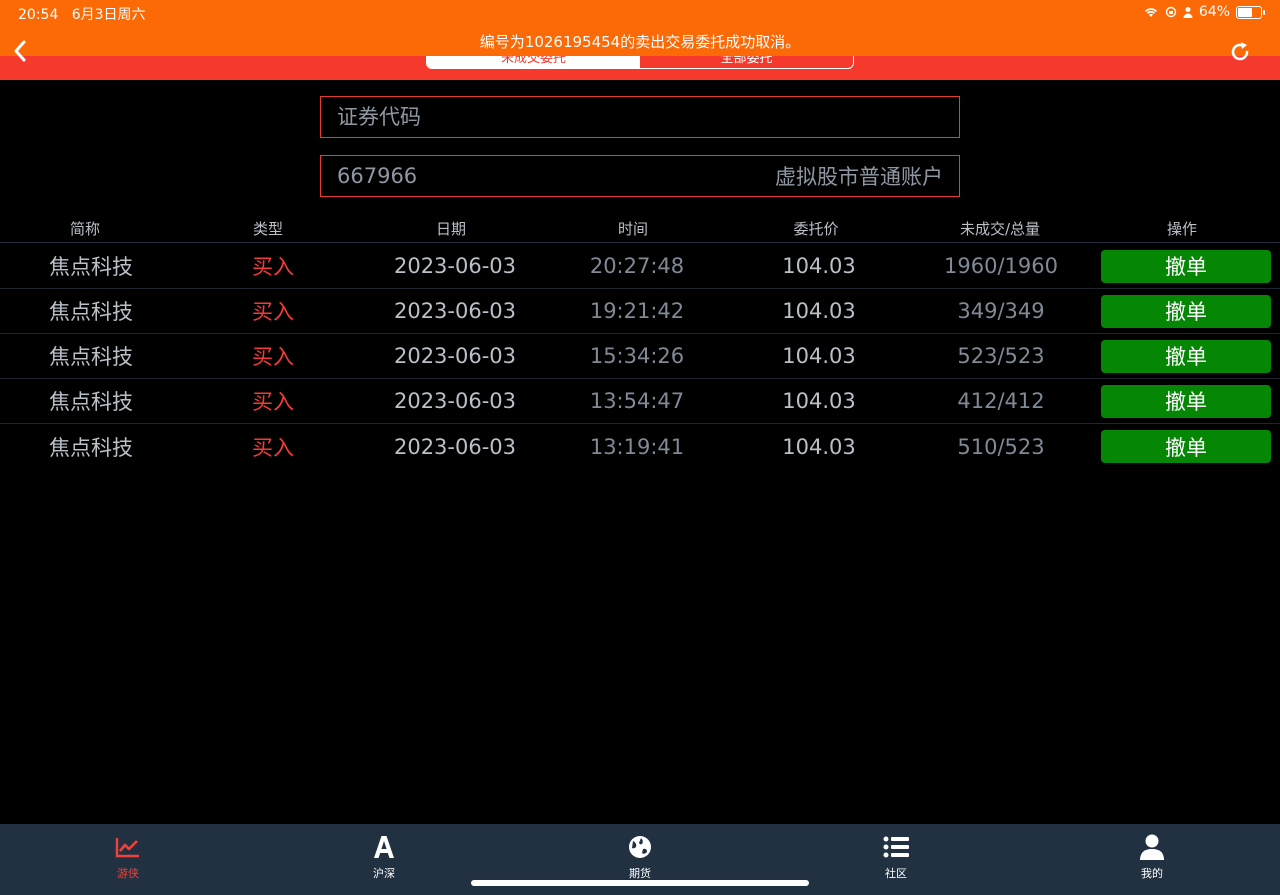 Image resolution: width=1280 pixels, height=895 pixels. Describe the element at coordinates (1152, 847) in the screenshot. I see `user-icon` at that location.